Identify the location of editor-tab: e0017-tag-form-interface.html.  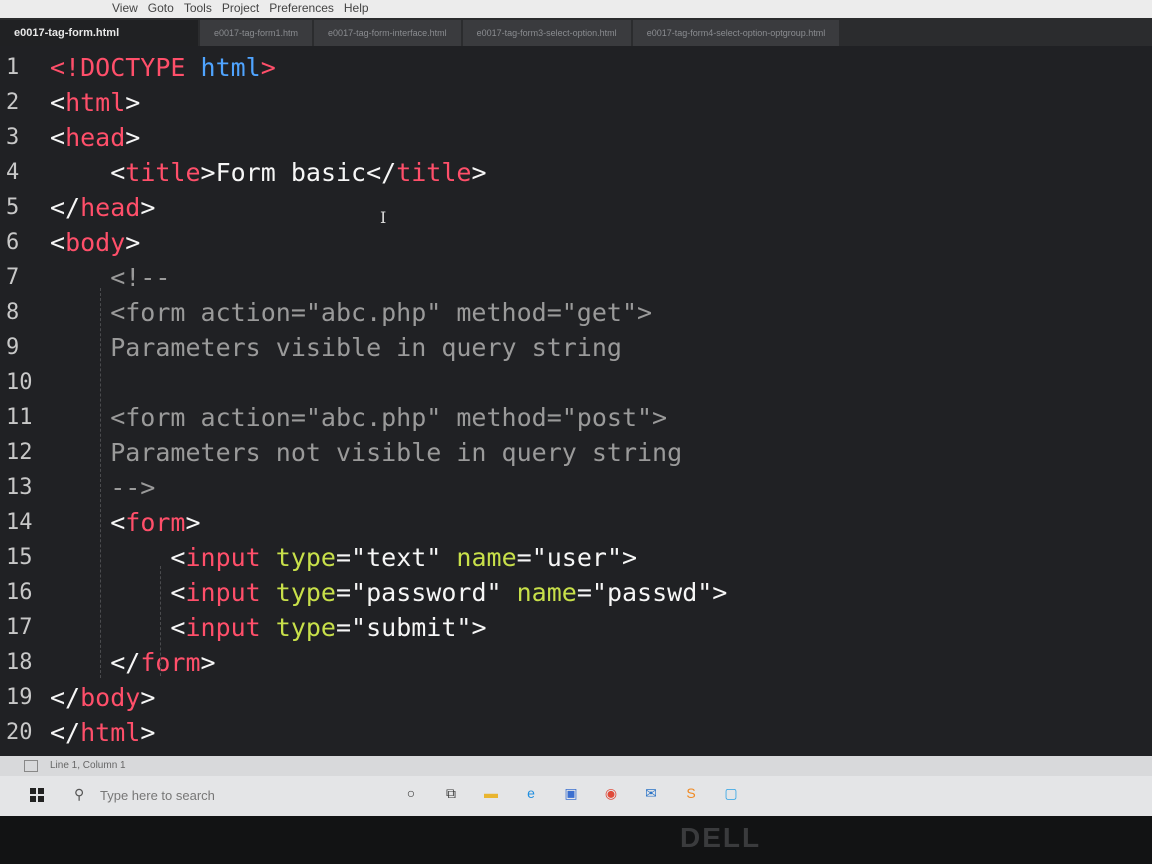
(387, 33).